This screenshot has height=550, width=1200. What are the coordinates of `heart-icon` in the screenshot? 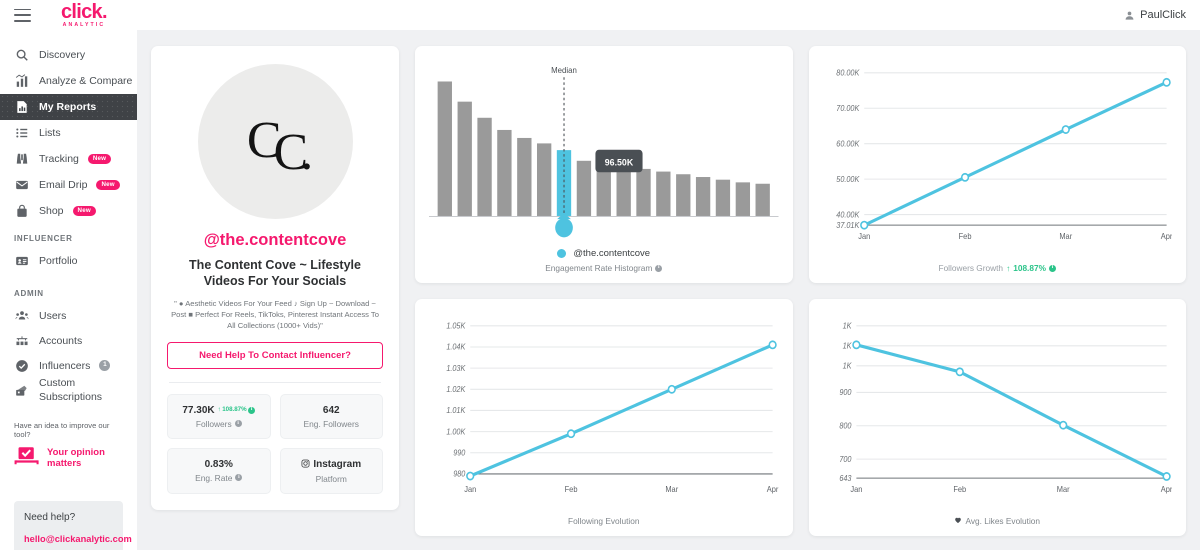 It's located at (958, 521).